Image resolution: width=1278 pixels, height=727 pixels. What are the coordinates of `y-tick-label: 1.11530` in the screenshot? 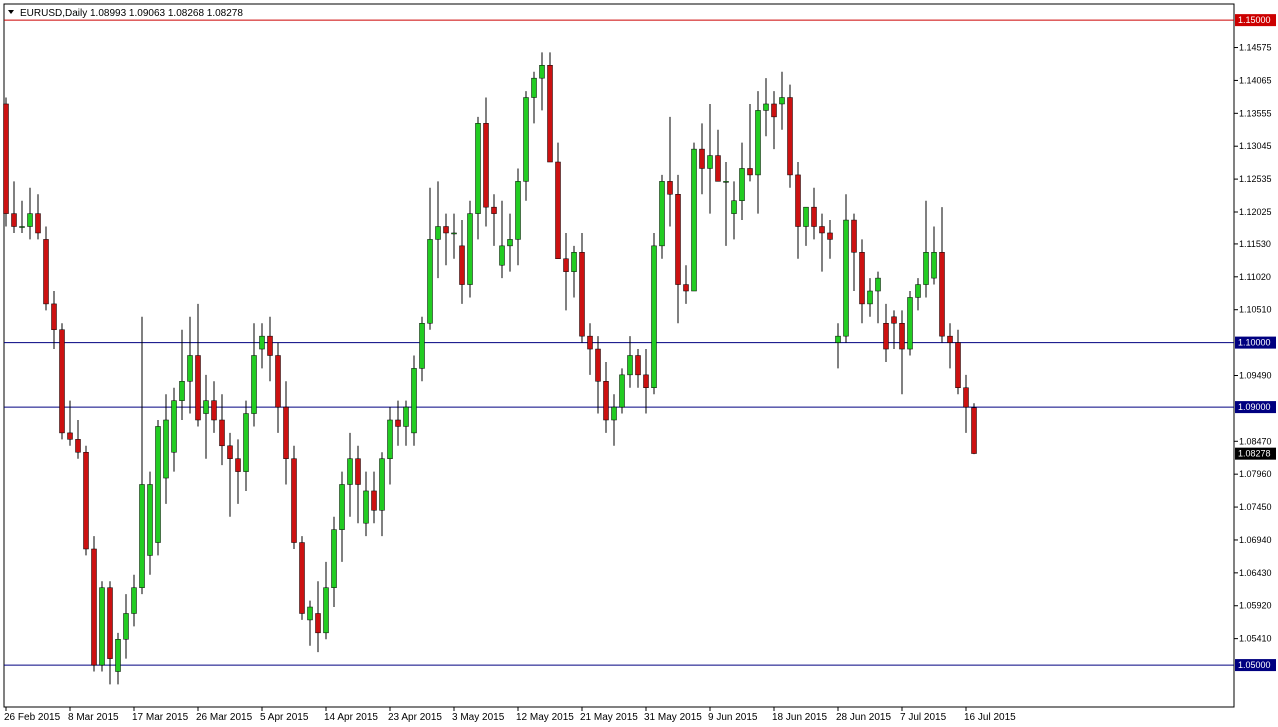 It's located at (1255, 244).